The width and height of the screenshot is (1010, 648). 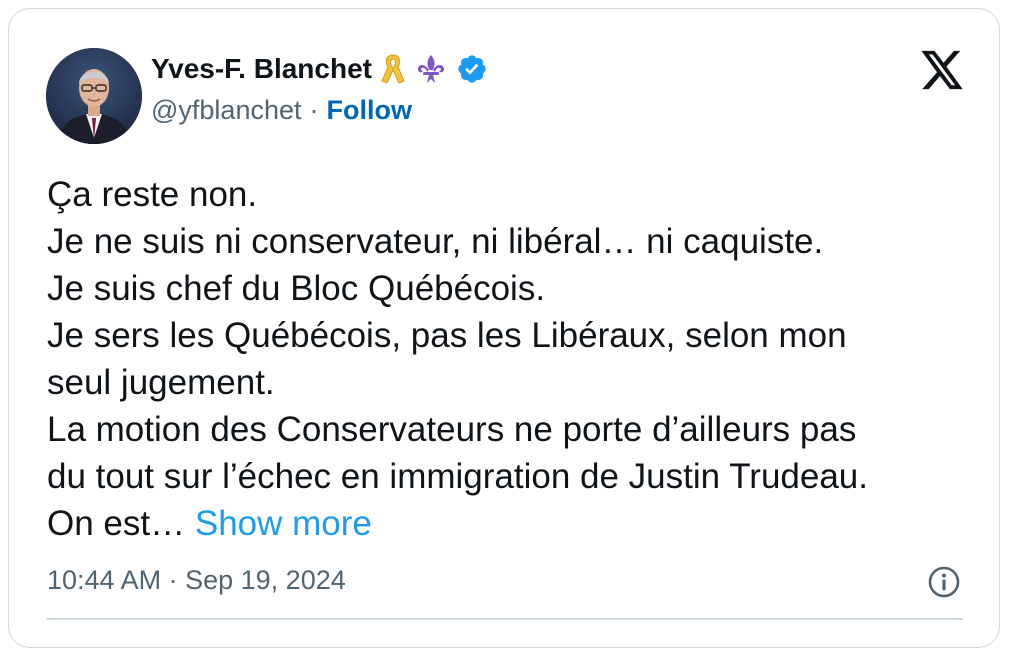 What do you see at coordinates (104, 580) in the screenshot?
I see `tweet-time: 10:44 AM` at bounding box center [104, 580].